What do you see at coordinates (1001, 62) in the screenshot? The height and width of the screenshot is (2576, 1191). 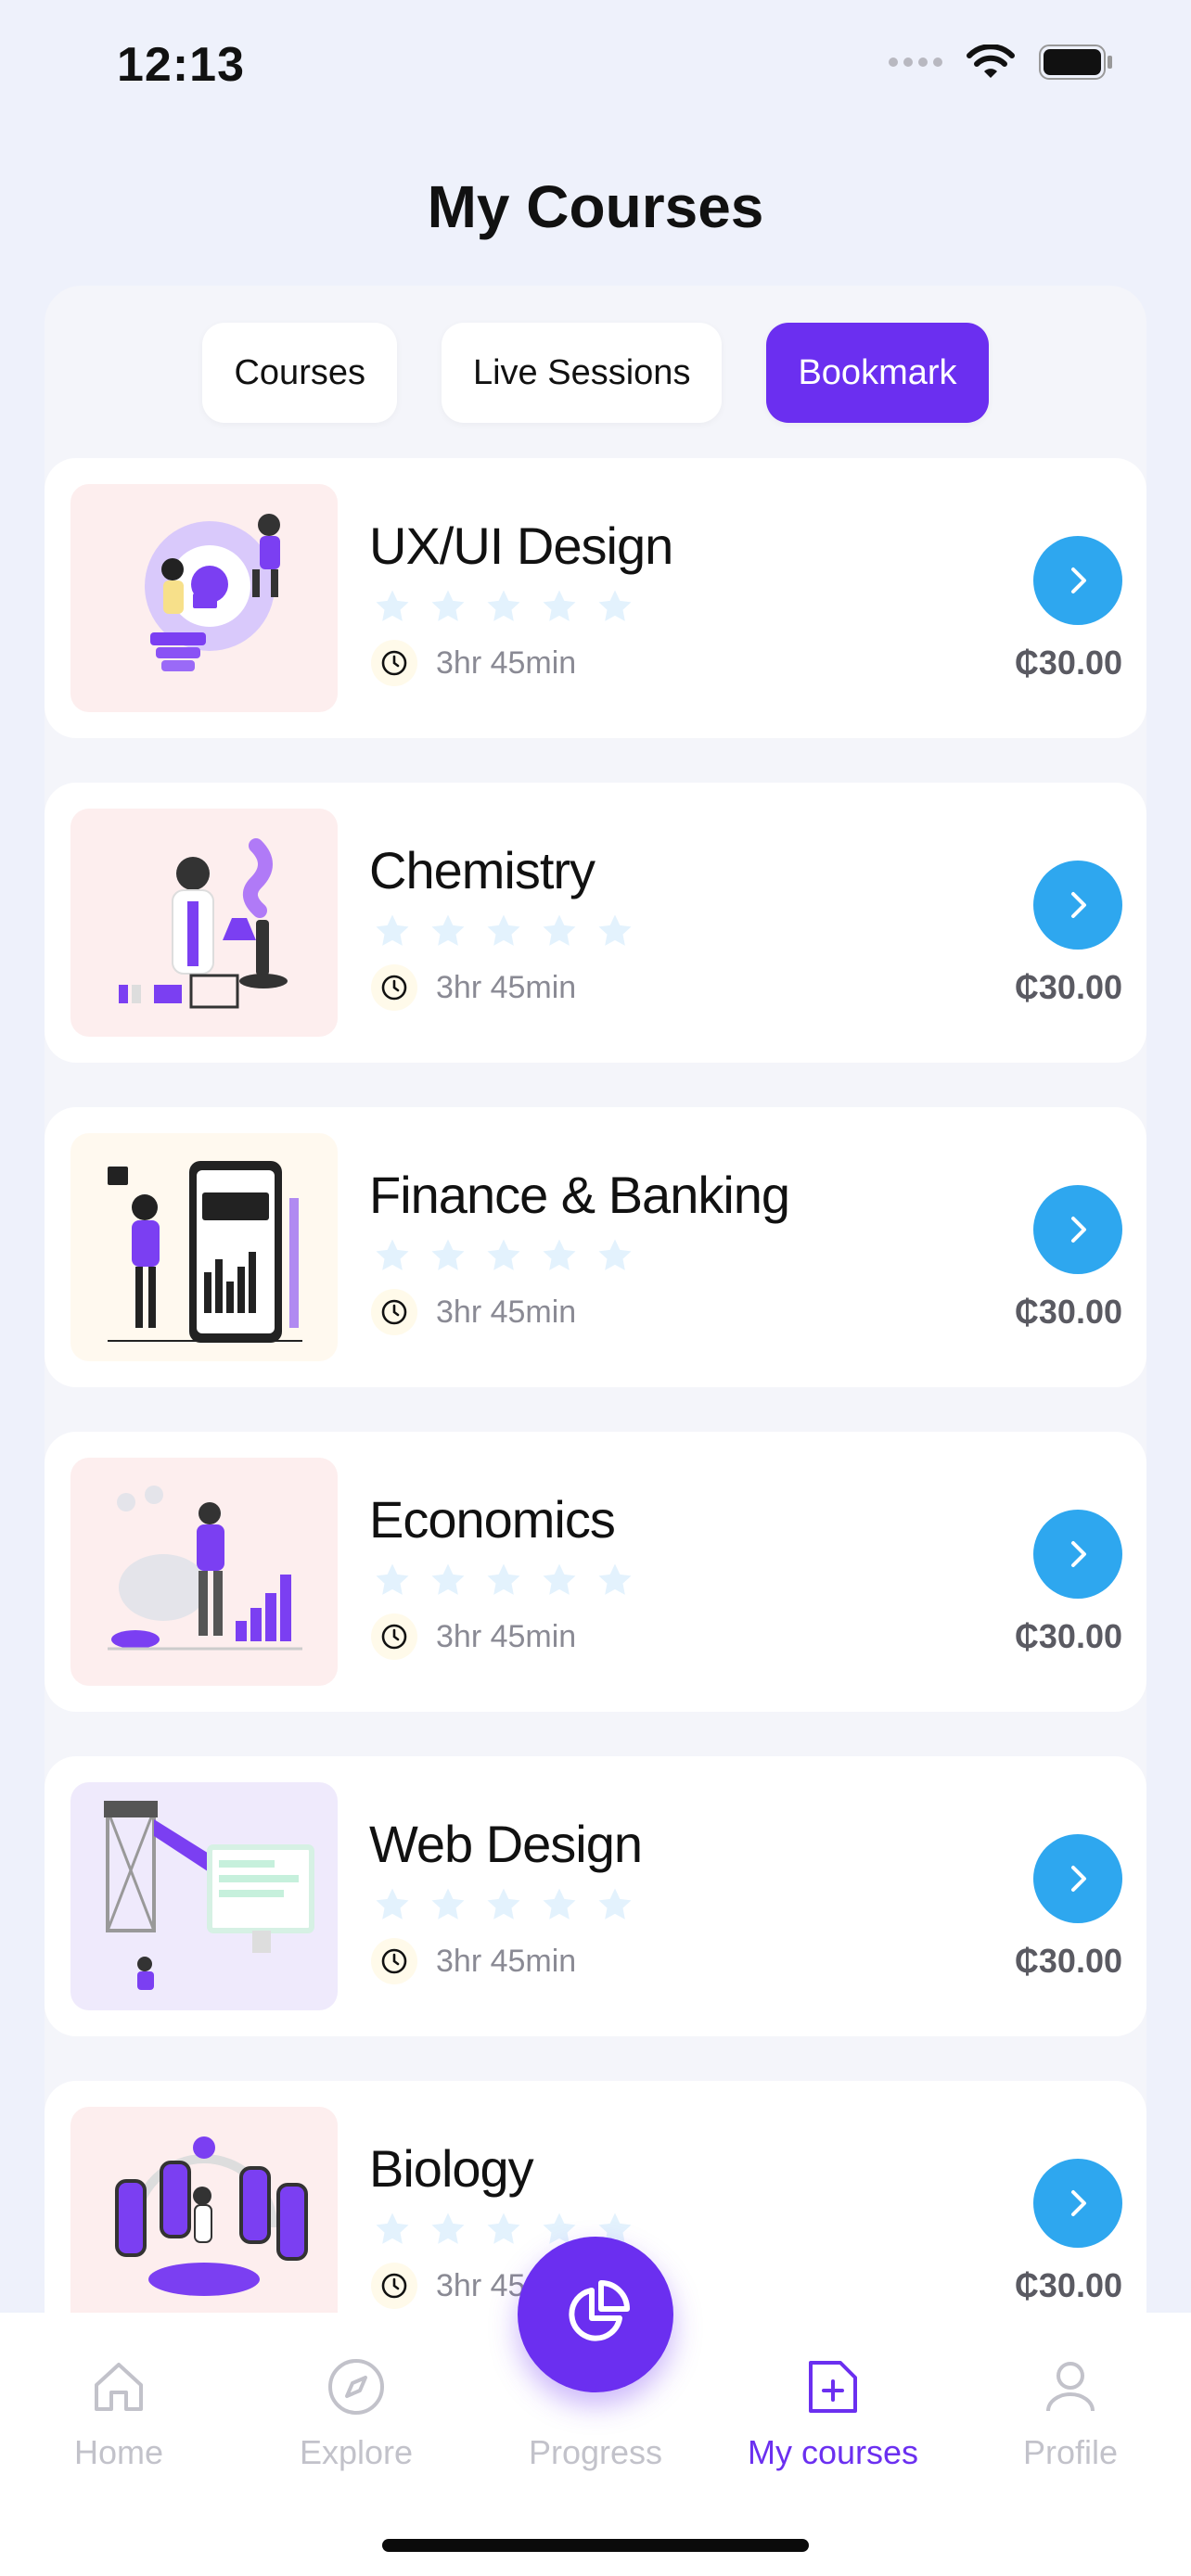 I see `status-icons` at bounding box center [1001, 62].